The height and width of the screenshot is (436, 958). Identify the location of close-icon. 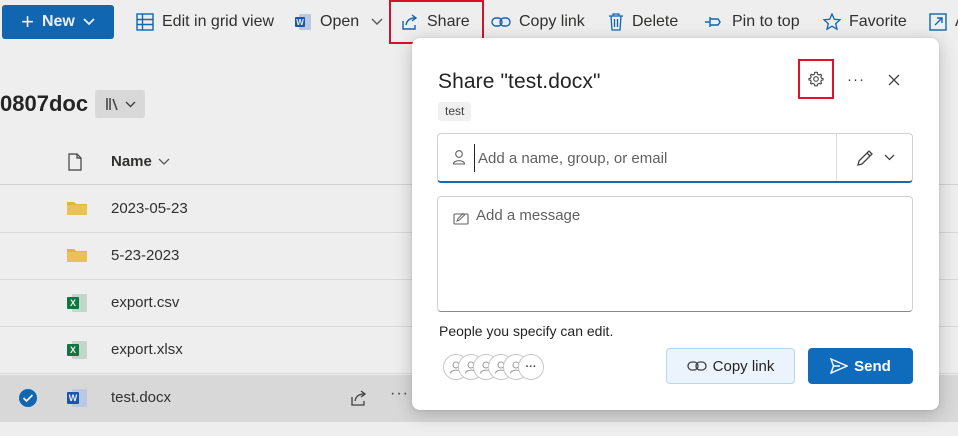
(894, 80).